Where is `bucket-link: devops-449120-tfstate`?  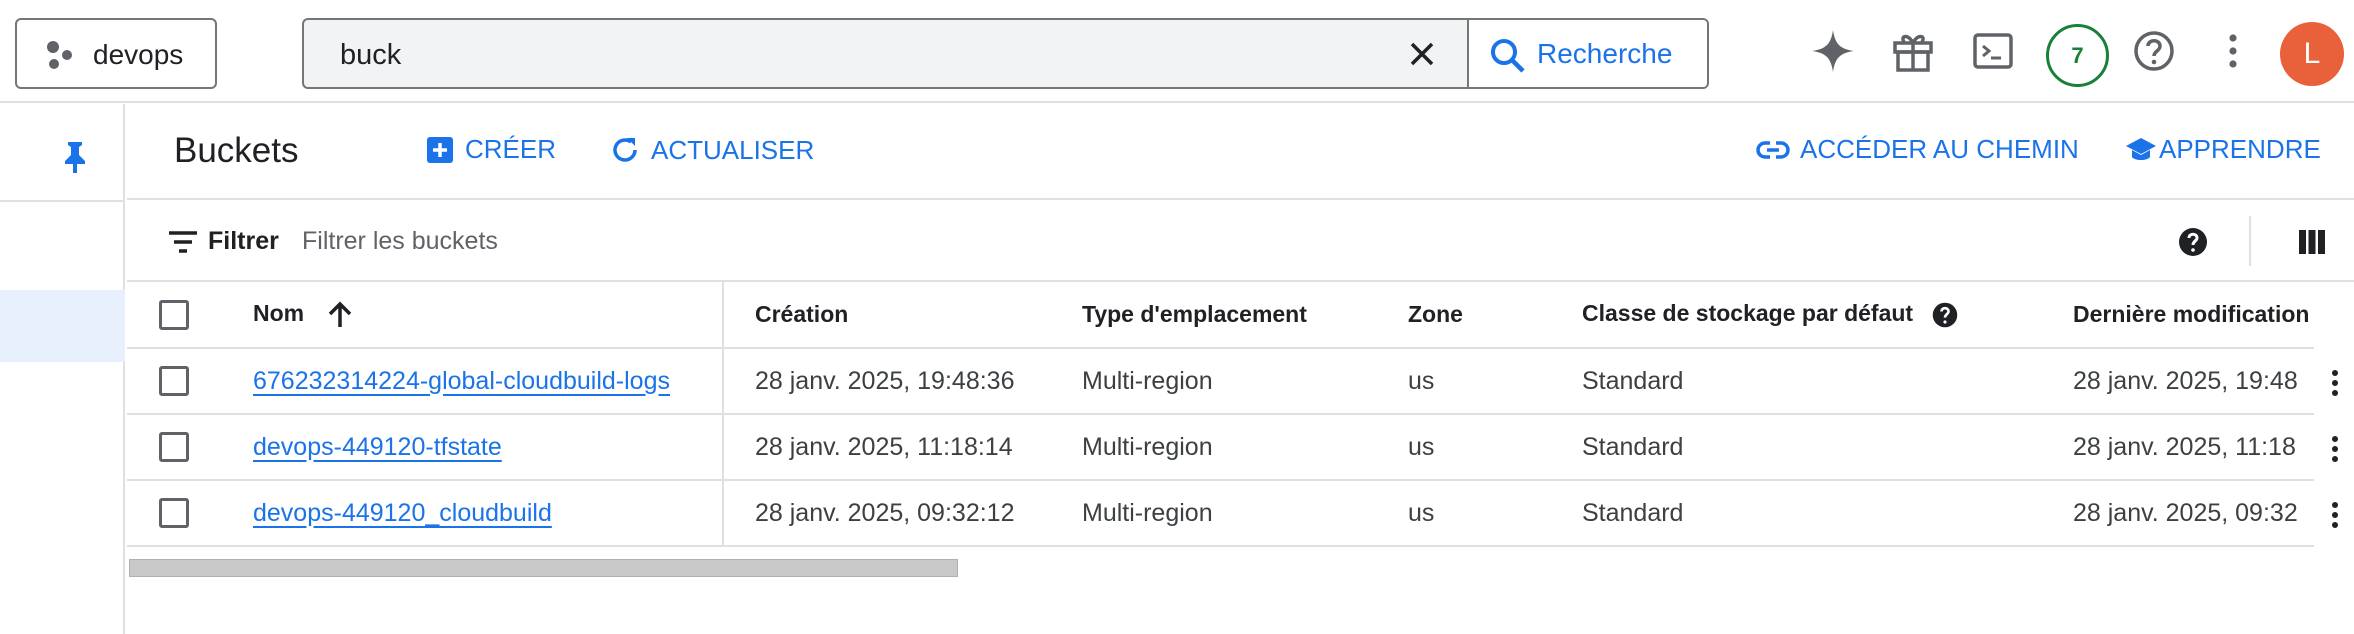 bucket-link: devops-449120-tfstate is located at coordinates (377, 447).